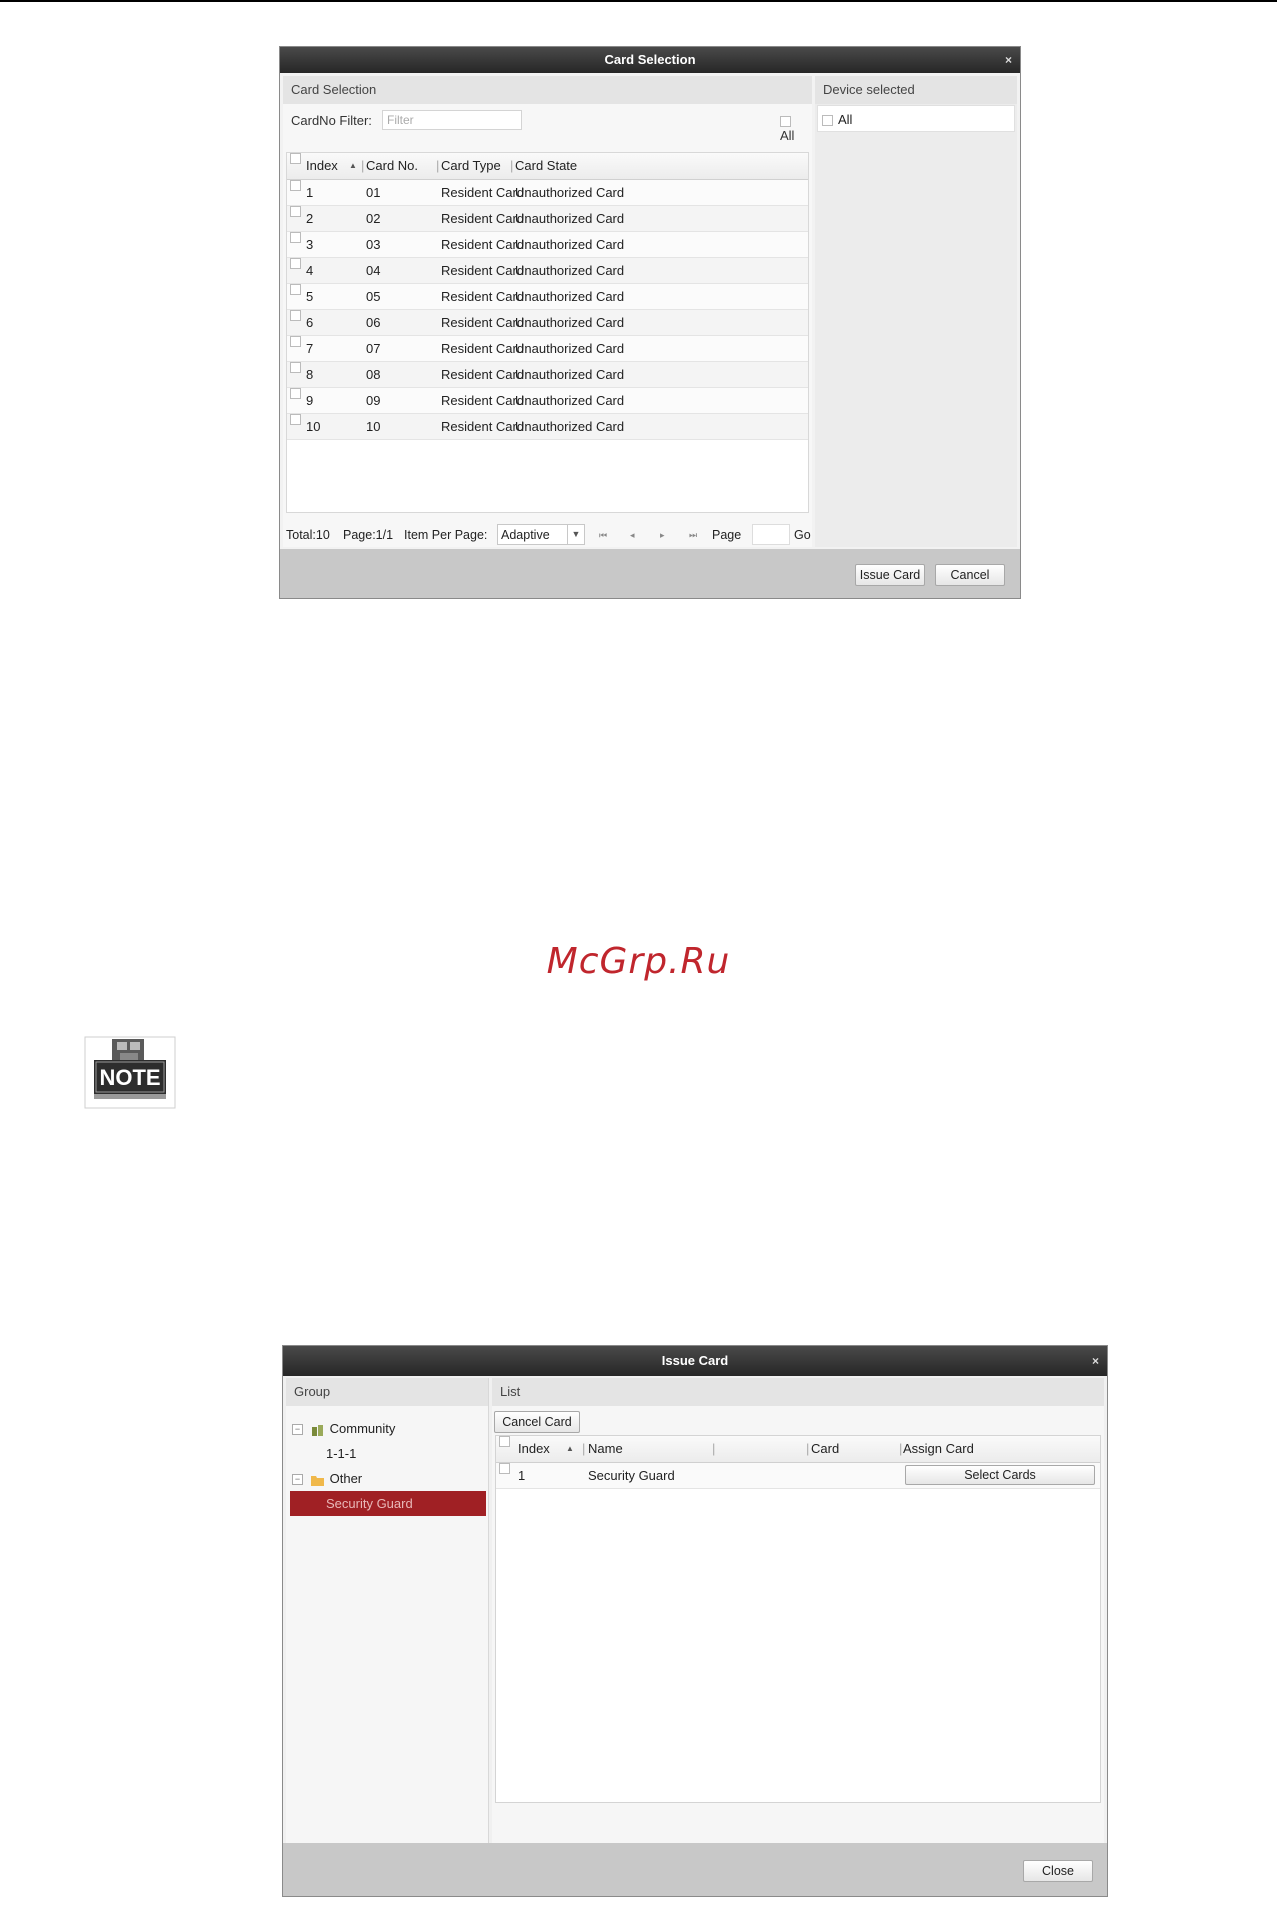 The width and height of the screenshot is (1277, 1925). Describe the element at coordinates (771, 534) in the screenshot. I see `page-number-input` at that location.